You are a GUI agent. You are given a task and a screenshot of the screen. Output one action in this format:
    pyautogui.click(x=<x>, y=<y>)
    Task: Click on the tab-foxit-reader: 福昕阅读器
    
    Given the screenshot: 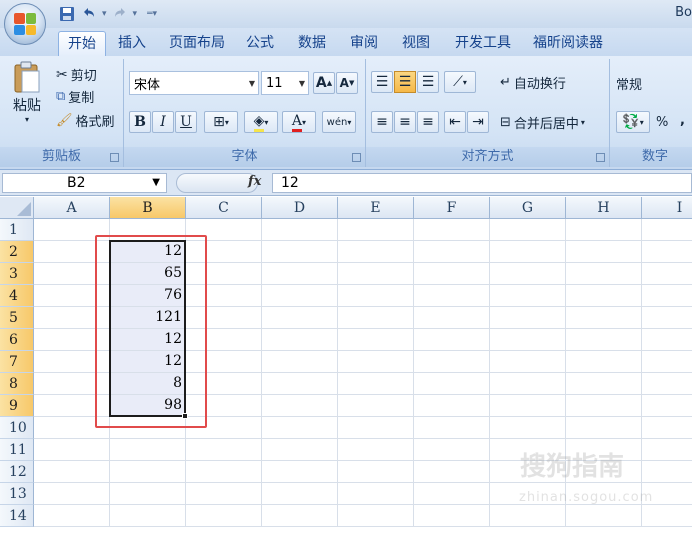 What is the action you would take?
    pyautogui.click(x=568, y=43)
    